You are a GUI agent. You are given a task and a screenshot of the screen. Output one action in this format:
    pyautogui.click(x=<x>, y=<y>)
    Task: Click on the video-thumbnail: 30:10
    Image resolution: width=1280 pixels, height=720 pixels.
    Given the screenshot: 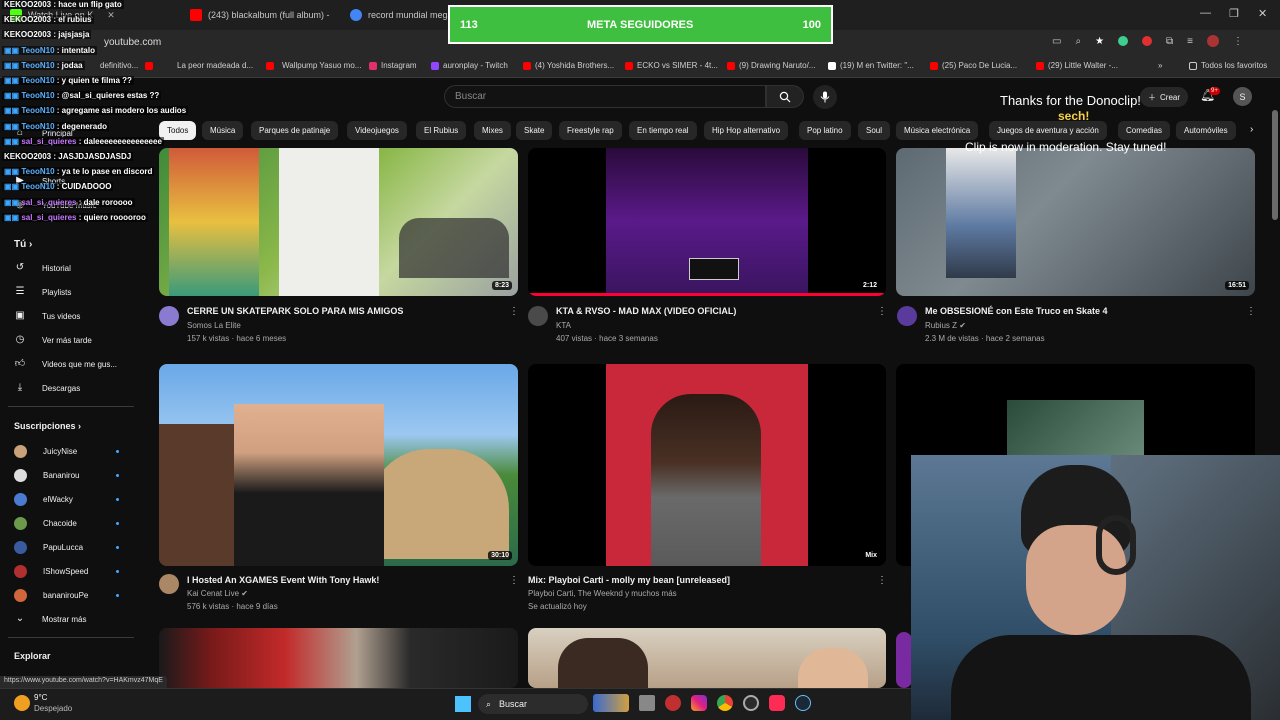 What is the action you would take?
    pyautogui.click(x=338, y=465)
    